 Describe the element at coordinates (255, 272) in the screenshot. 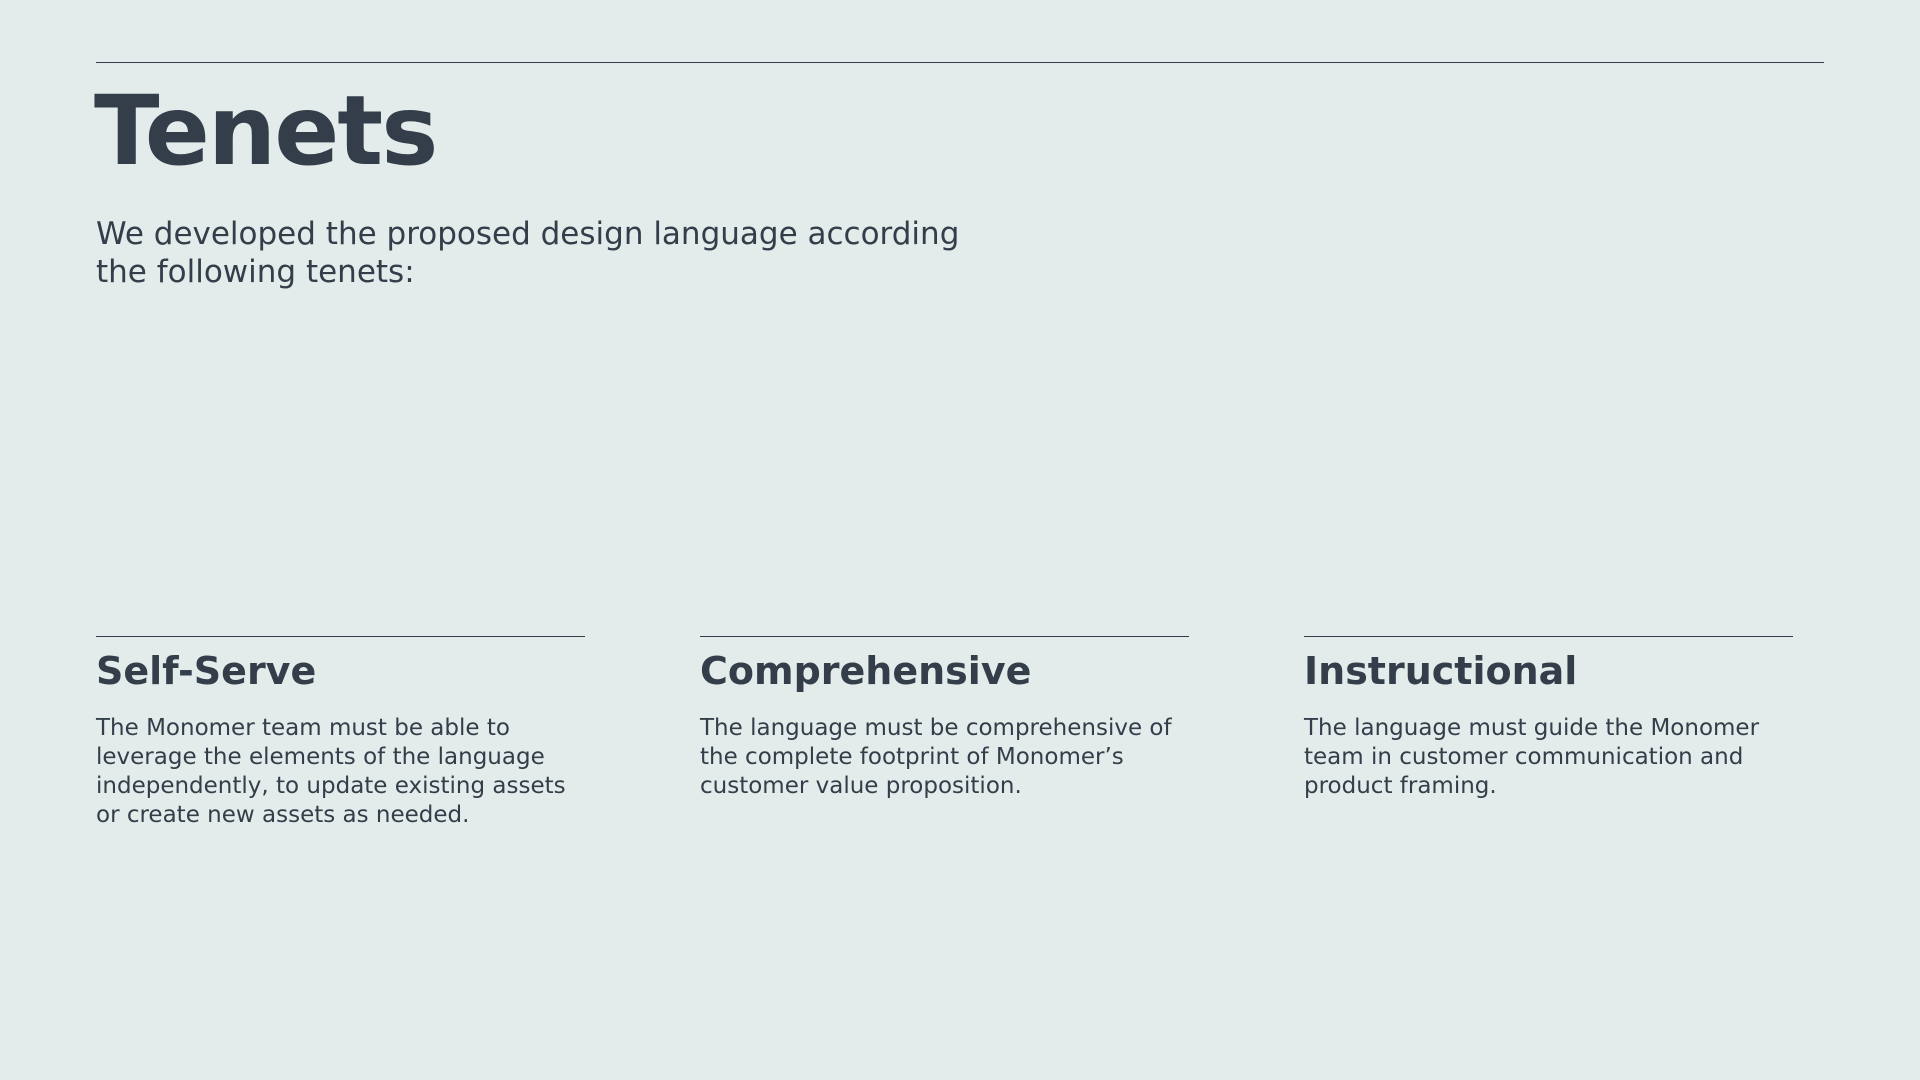

I see `intro-line: the following tenets:` at that location.